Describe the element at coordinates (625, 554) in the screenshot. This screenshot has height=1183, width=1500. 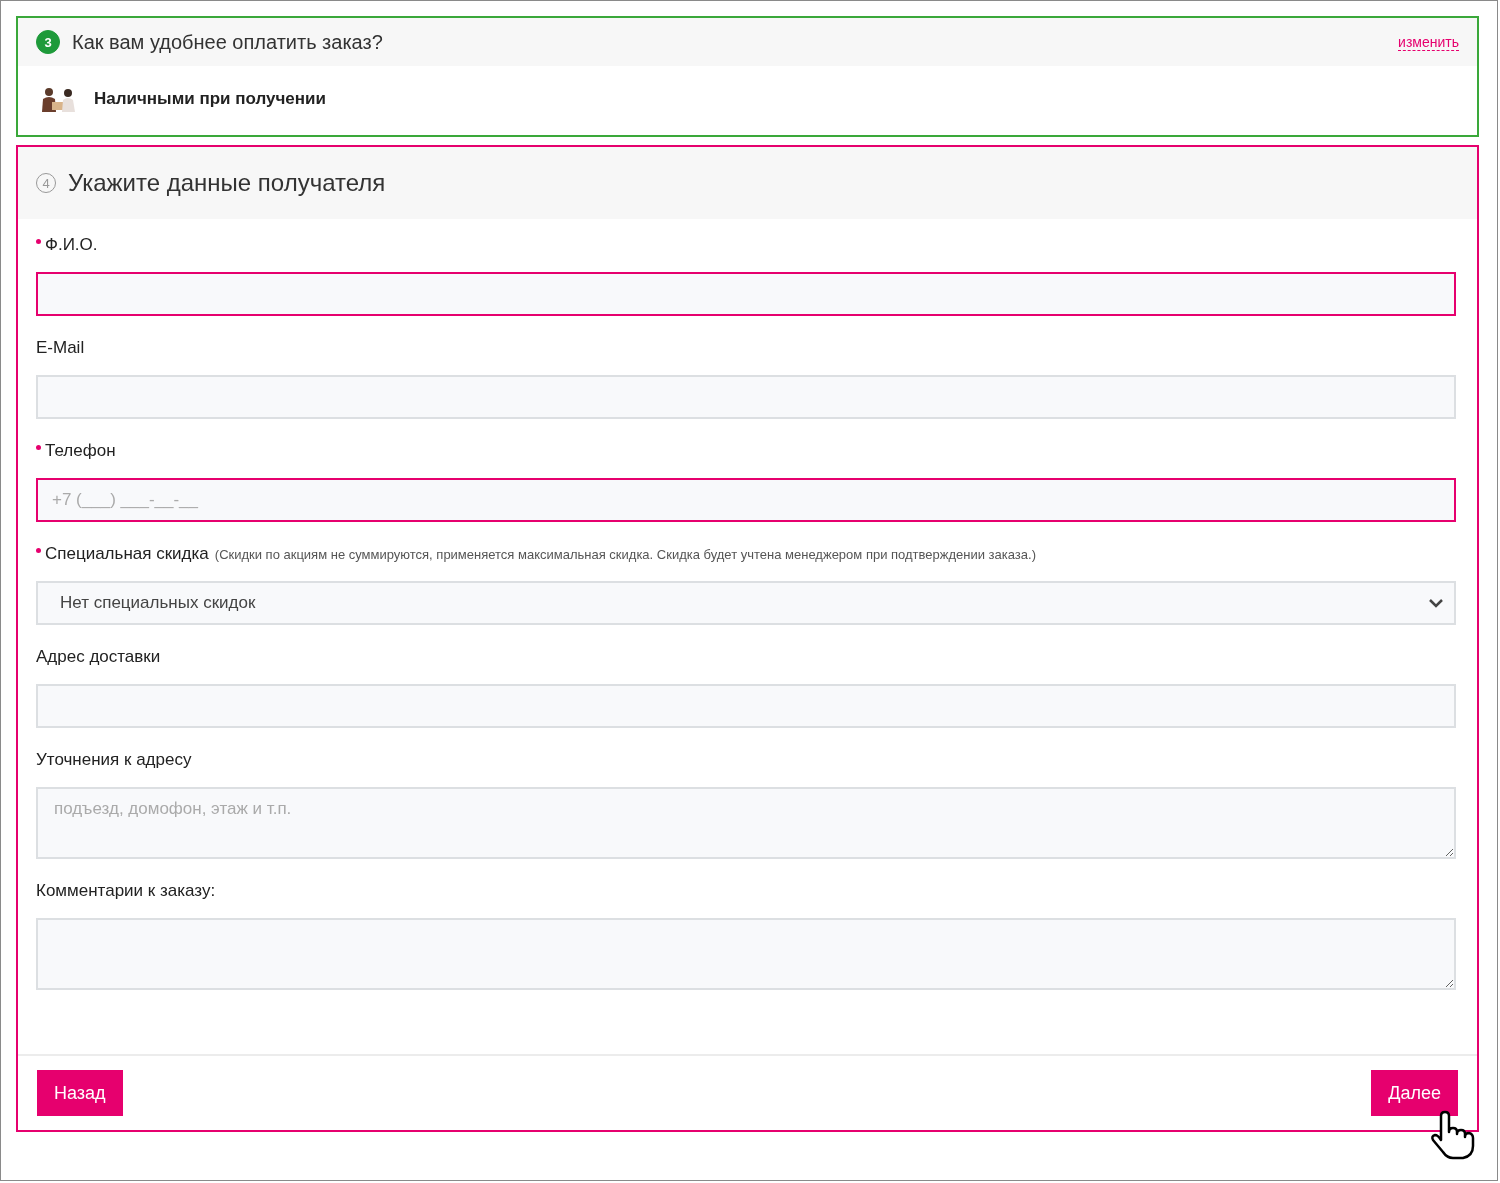
I see `field-hint: (Скидки по акциям не суммируются, применяется максимальная скидка. Скидка будет учтена менеджером при подтверждении заказа.)` at that location.